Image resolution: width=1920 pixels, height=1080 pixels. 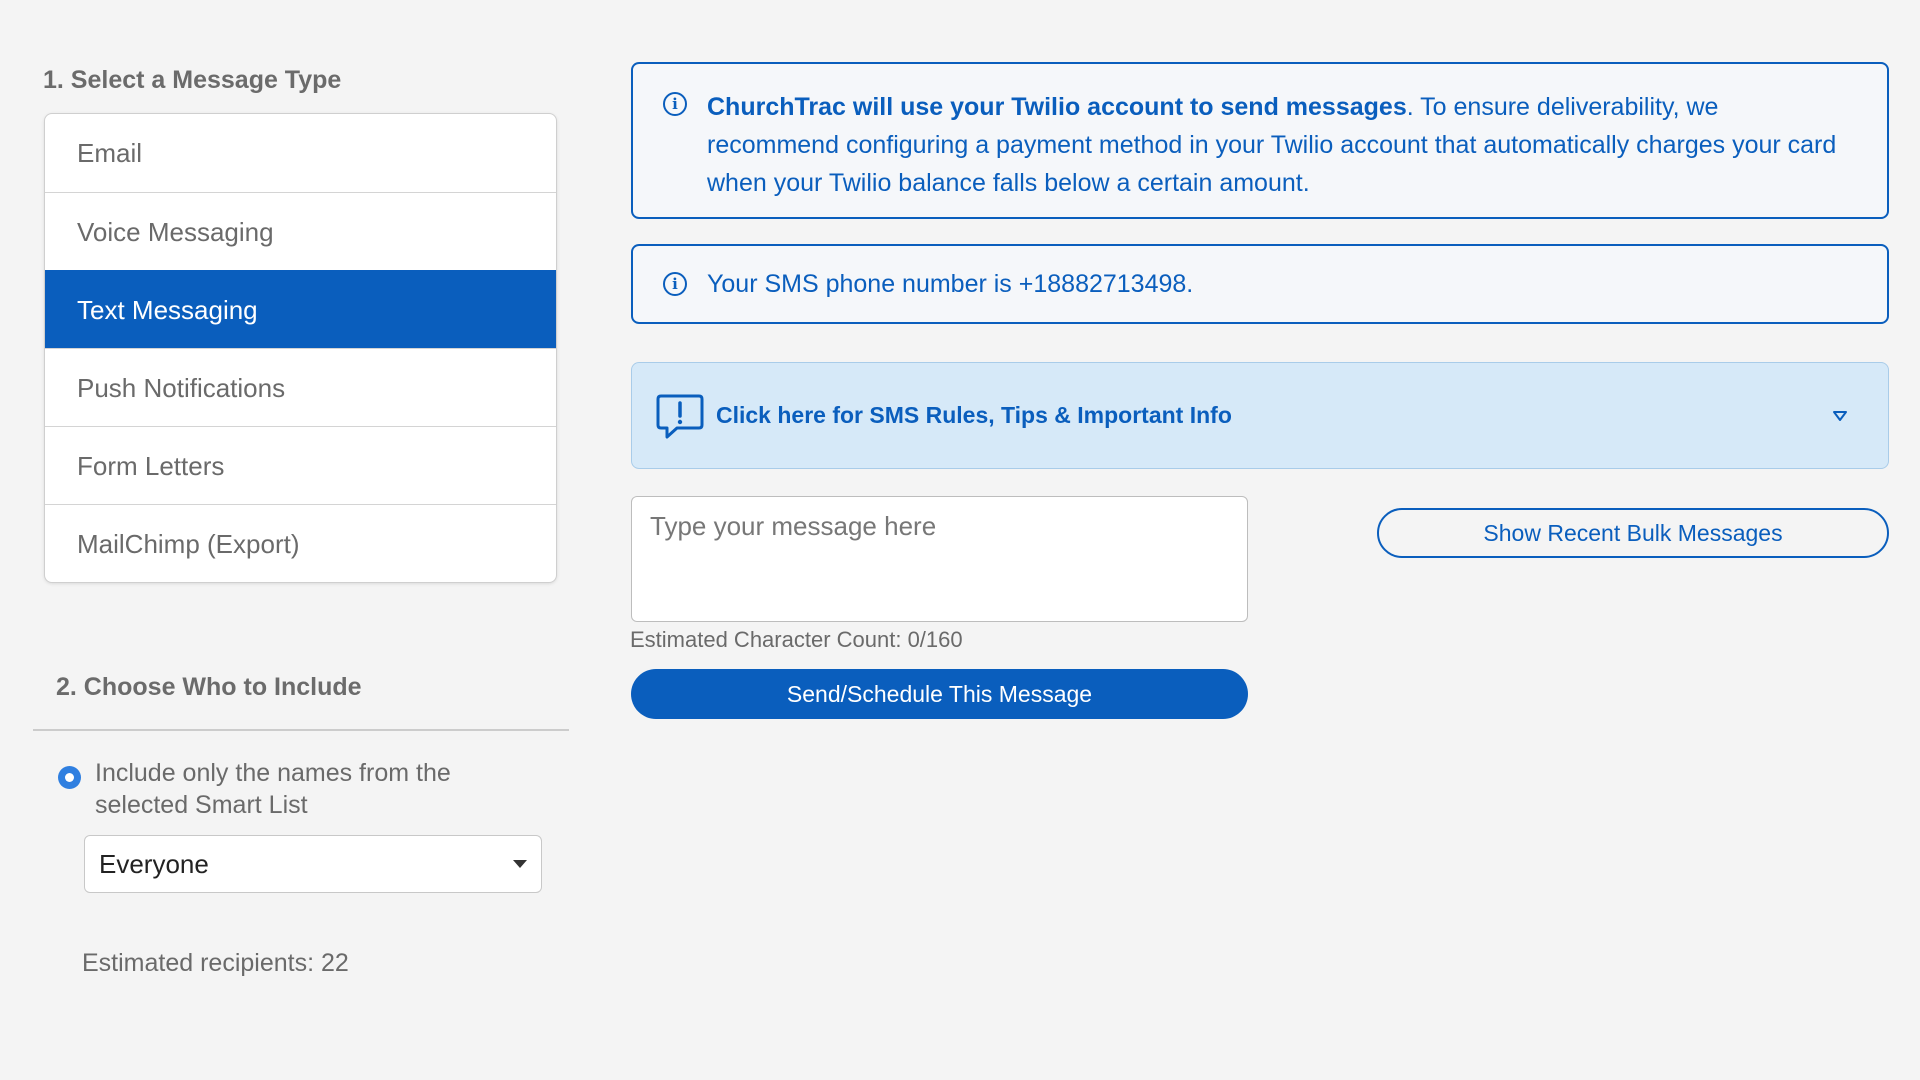 I want to click on sms-number-text: Your SMS phone number is +18882713498., so click(x=950, y=284).